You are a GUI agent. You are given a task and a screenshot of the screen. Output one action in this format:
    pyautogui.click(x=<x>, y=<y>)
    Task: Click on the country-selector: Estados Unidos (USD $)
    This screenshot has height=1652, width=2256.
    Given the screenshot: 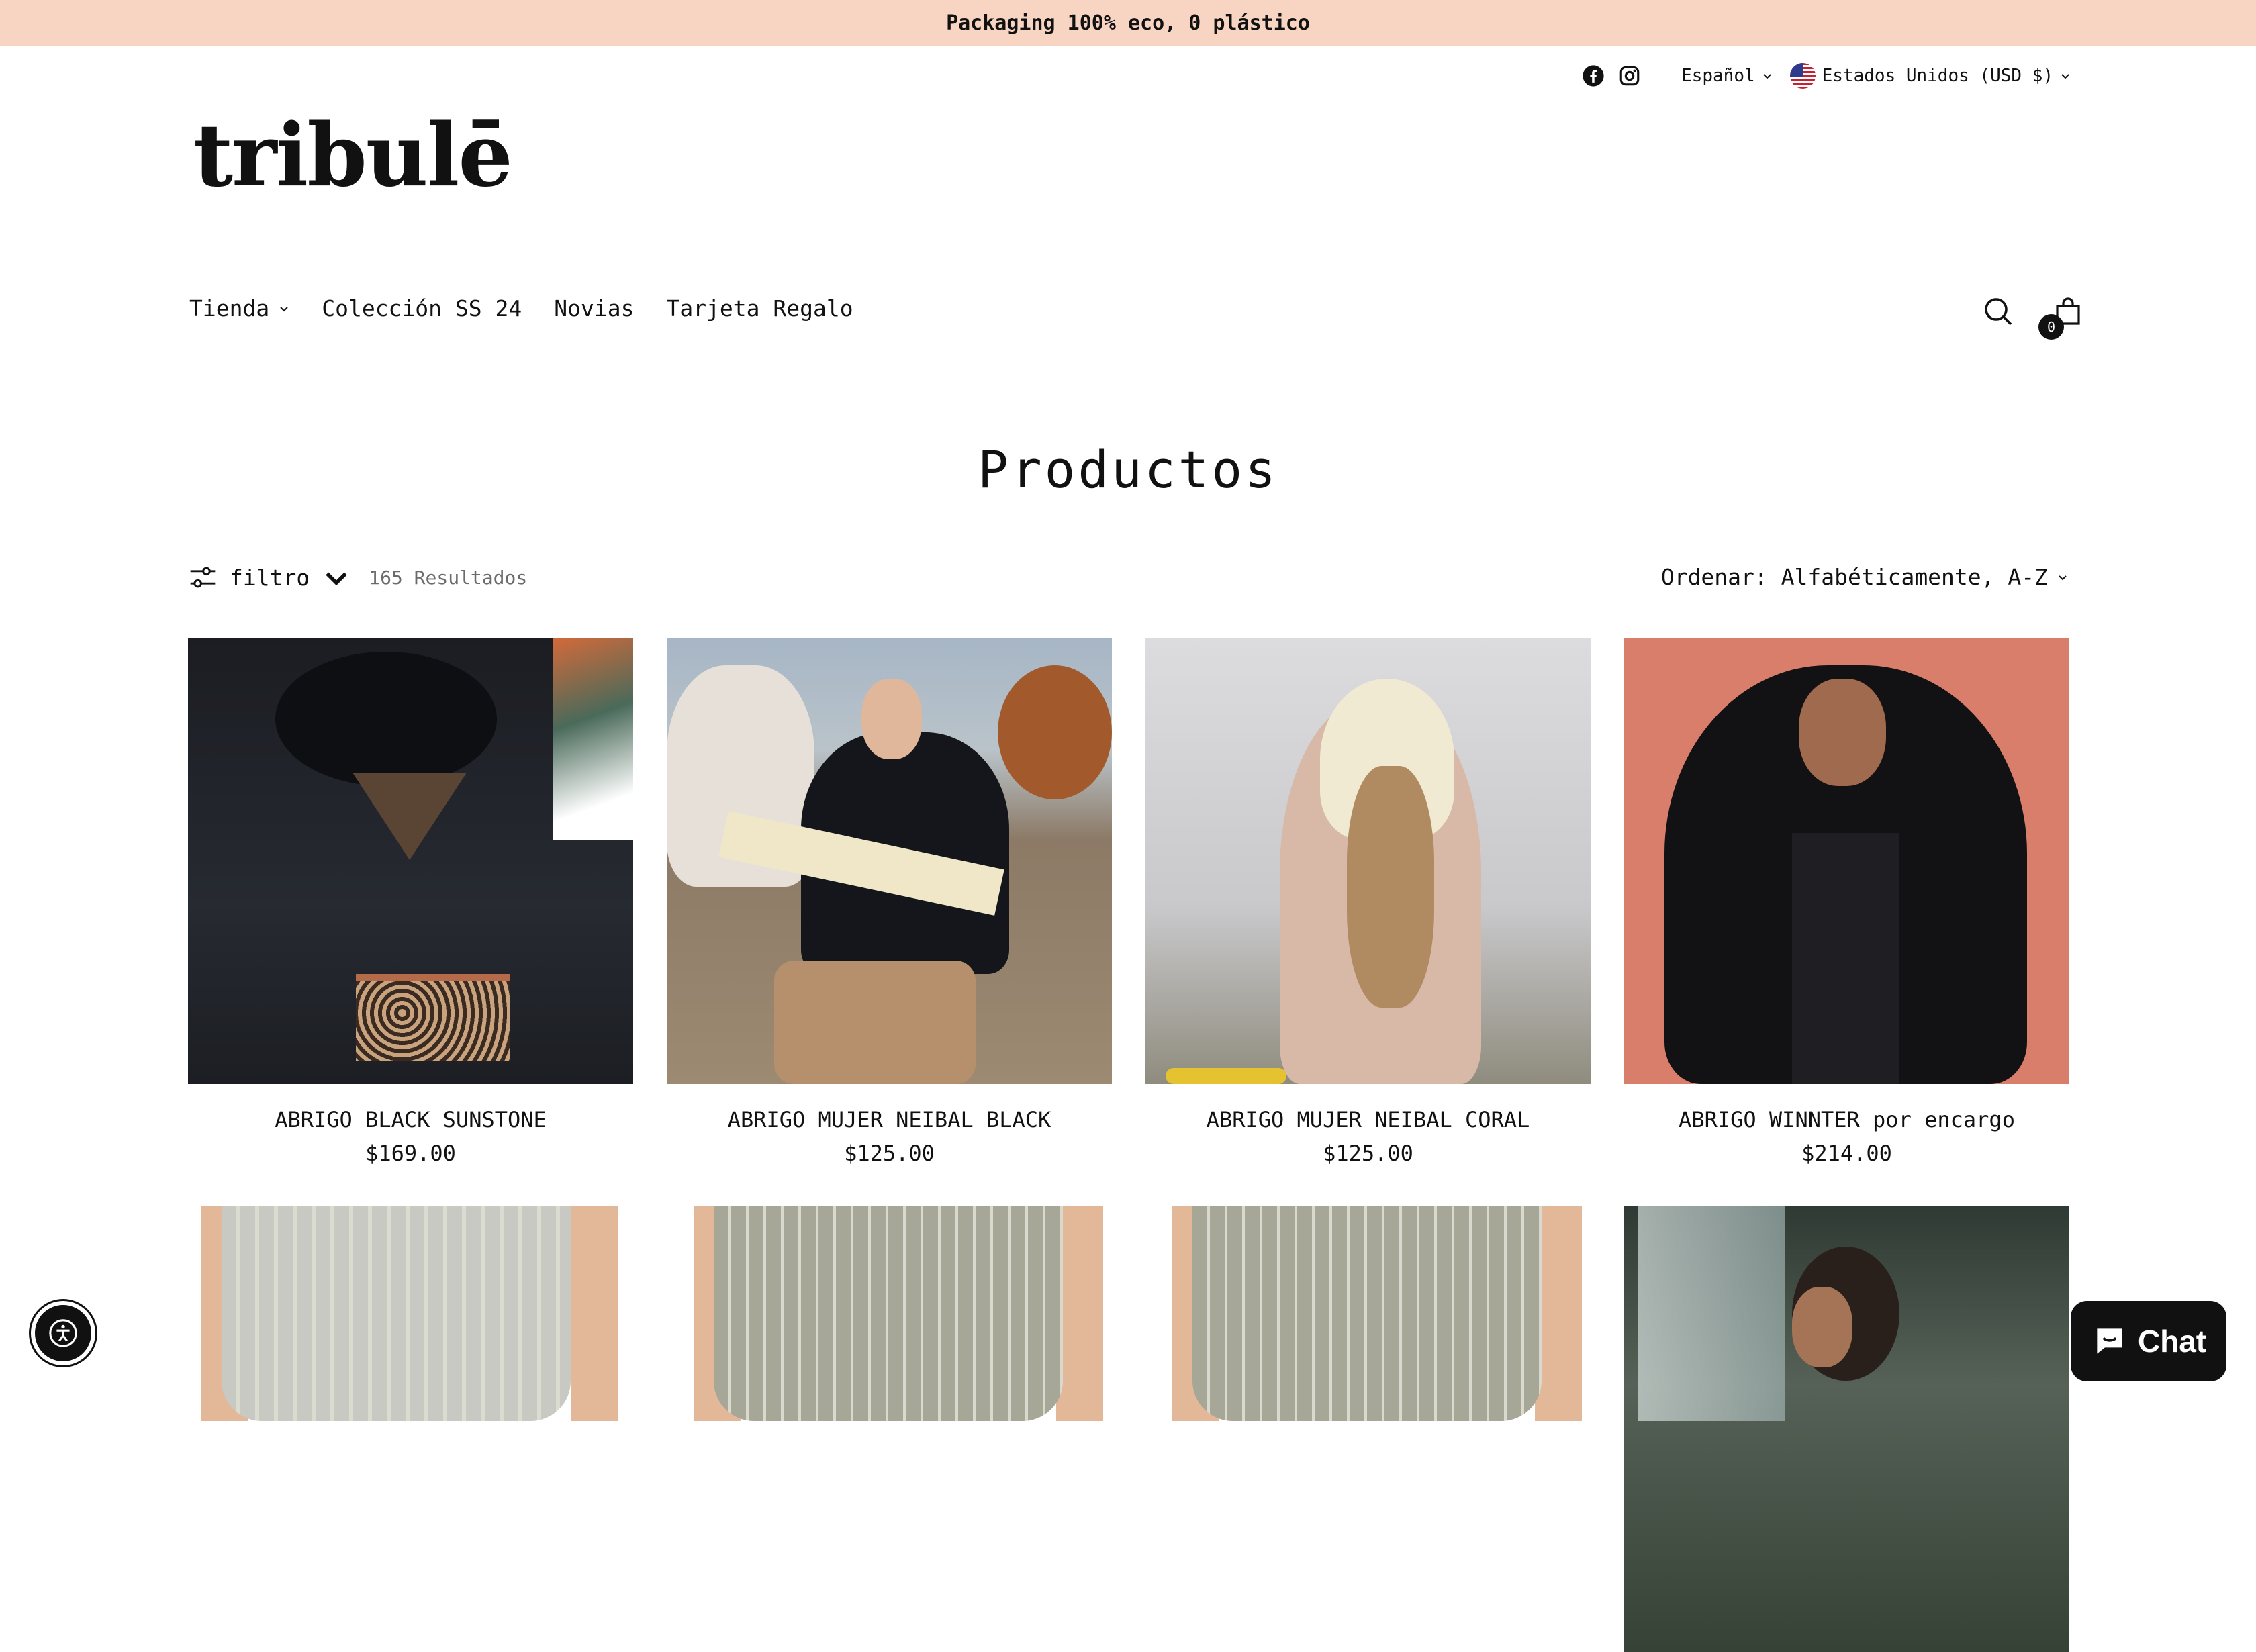 What is the action you would take?
    pyautogui.click(x=1930, y=76)
    